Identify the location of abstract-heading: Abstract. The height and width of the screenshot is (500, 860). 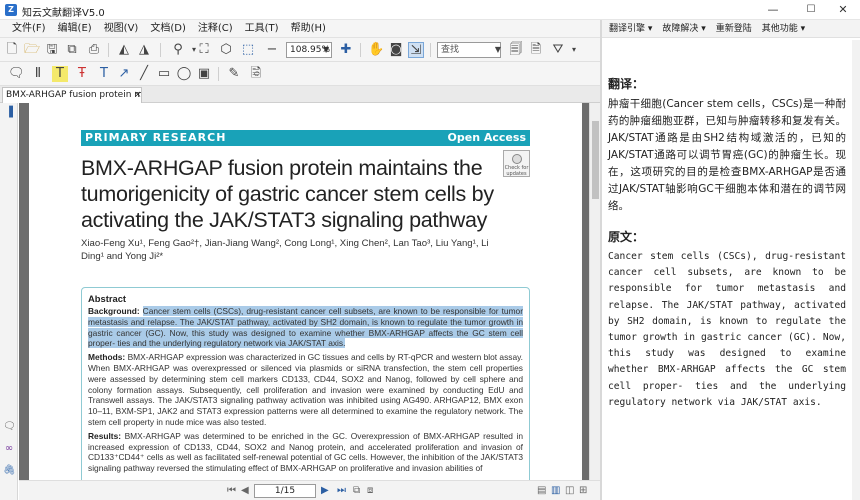
(107, 298).